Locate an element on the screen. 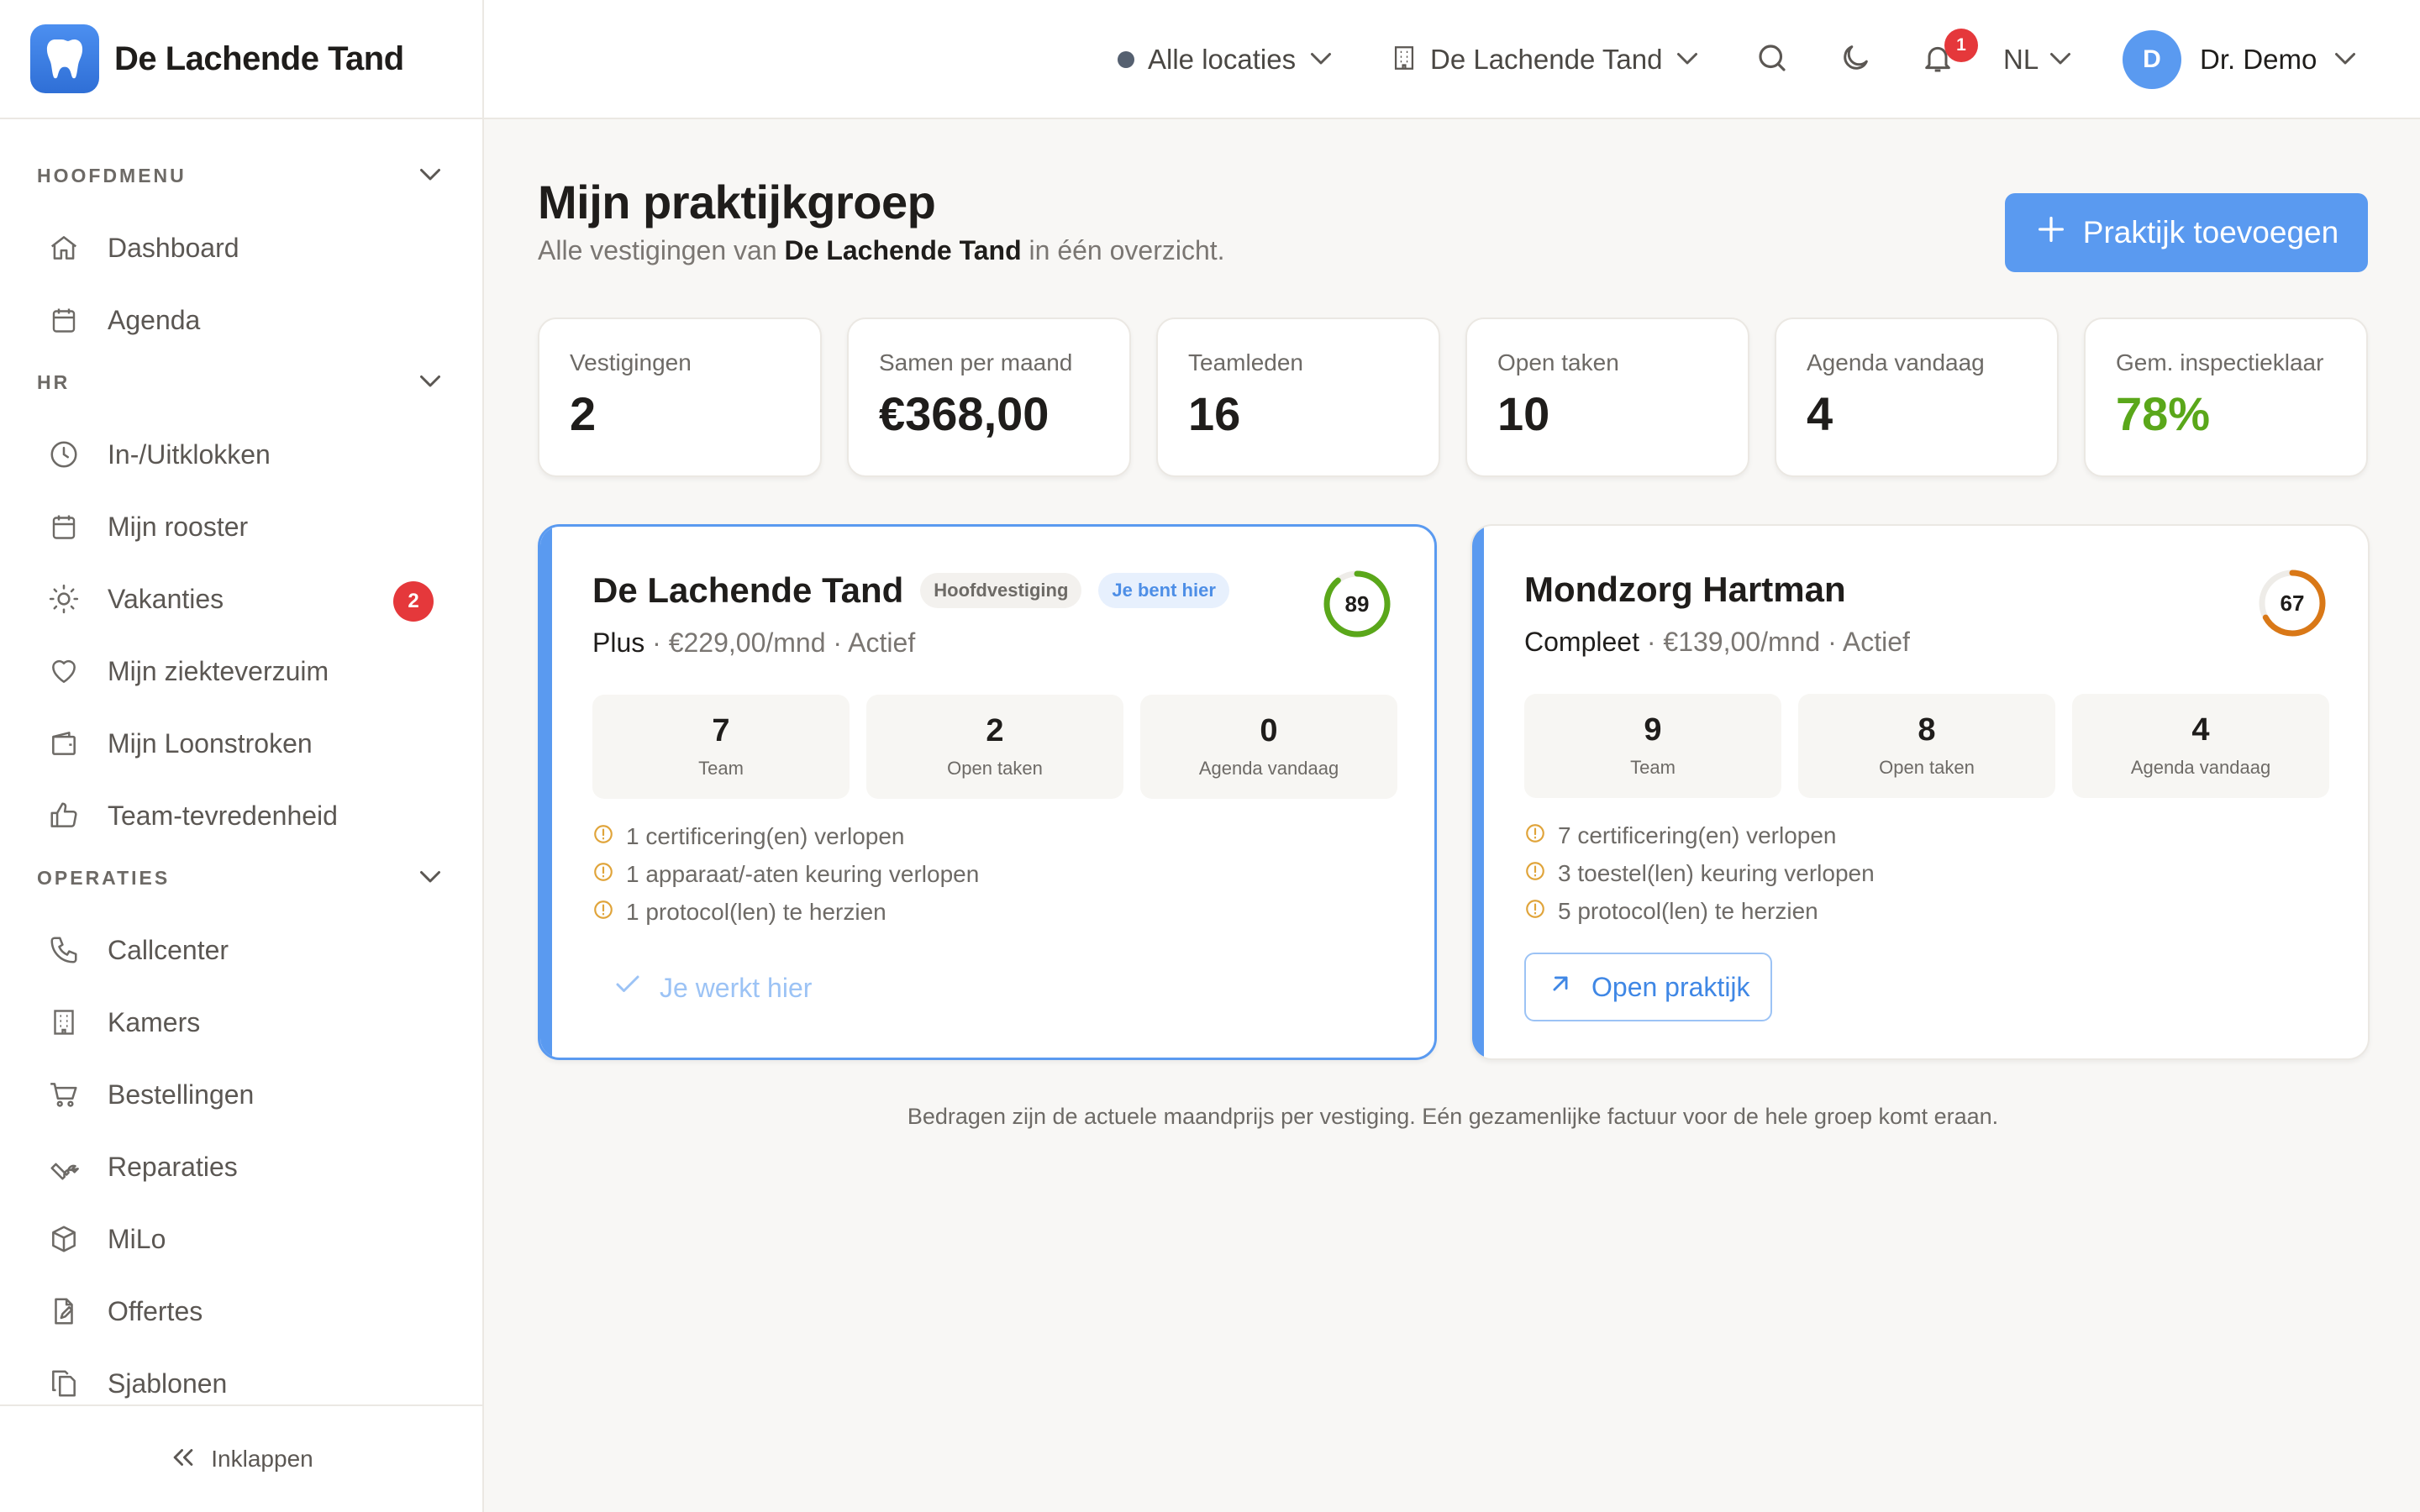  metric-label: Team is located at coordinates (1653, 767).